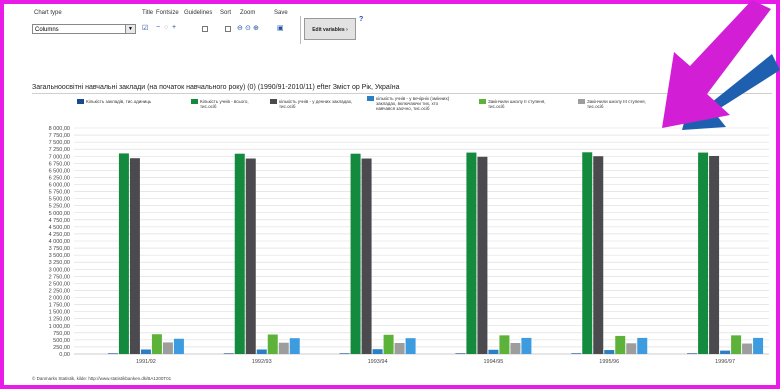 Image resolution: width=780 pixels, height=389 pixels. Describe the element at coordinates (716, 64) in the screenshot. I see `magenta-arrow-icon` at that location.